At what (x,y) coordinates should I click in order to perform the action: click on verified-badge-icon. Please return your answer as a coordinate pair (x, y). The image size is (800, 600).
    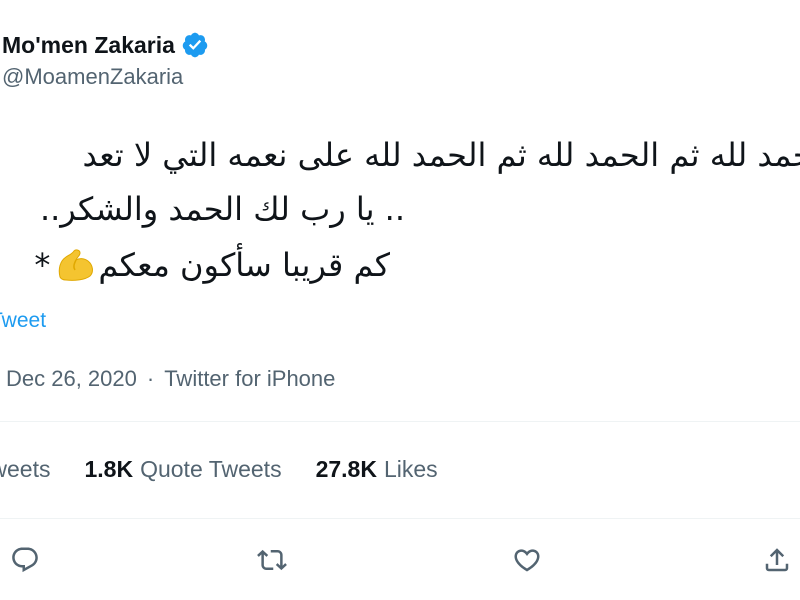
    Looking at the image, I should click on (195, 45).